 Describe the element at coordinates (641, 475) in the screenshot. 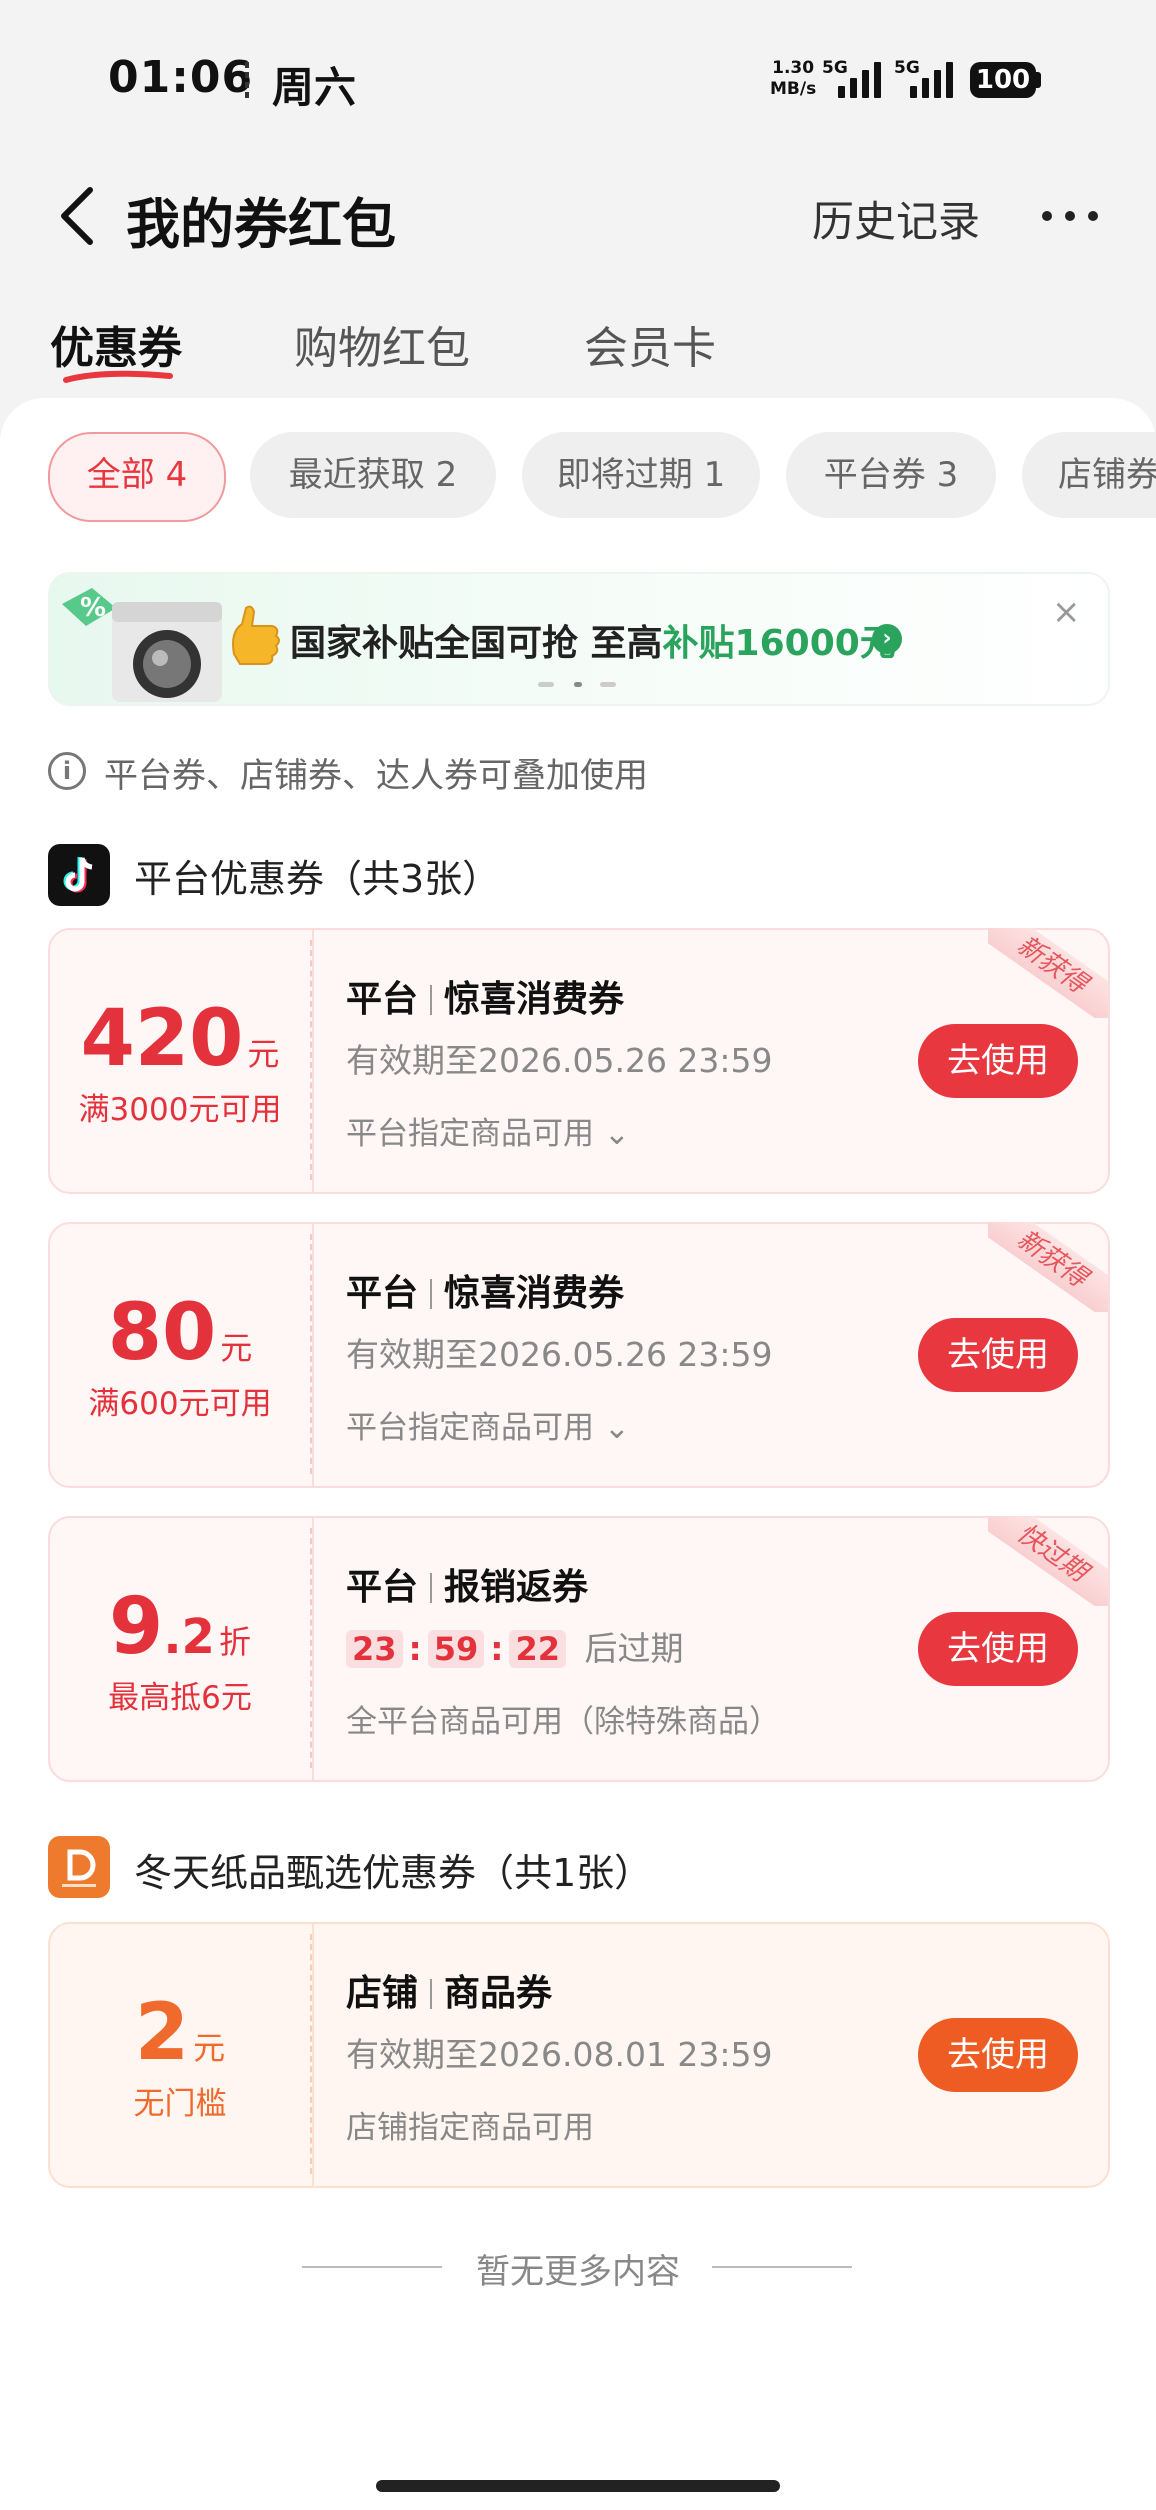

I see `filter-chip-expiring: 即将过期 1` at that location.